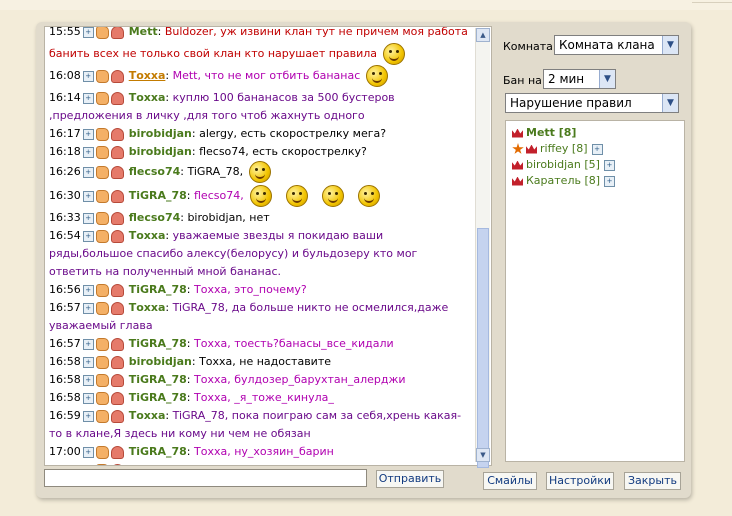 This screenshot has height=516, width=732. Describe the element at coordinates (143, 32) in the screenshot. I see `message-author: Mett` at that location.